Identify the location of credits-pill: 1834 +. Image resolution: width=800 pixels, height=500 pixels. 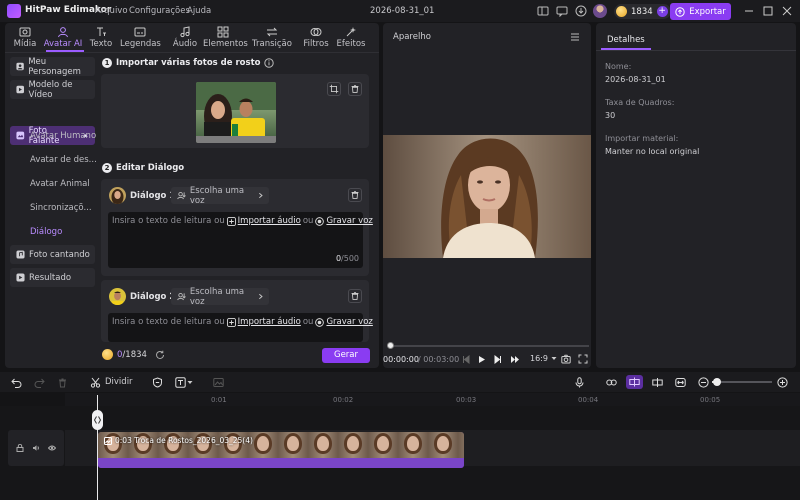
(642, 11).